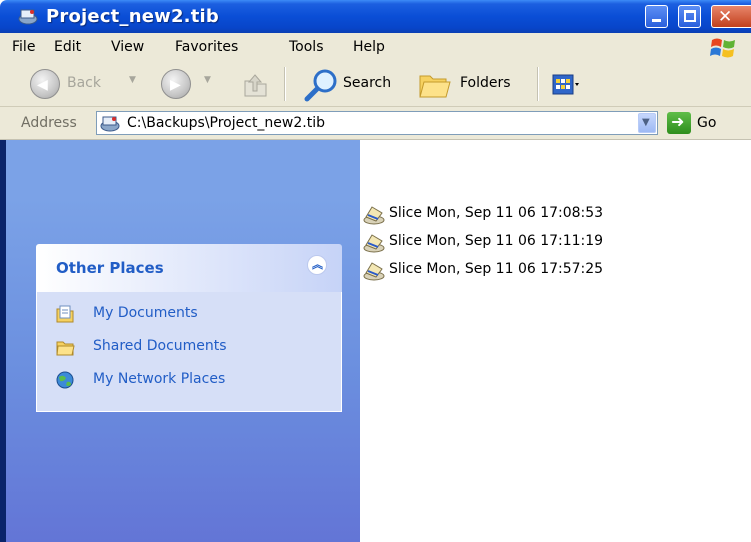  Describe the element at coordinates (566, 85) in the screenshot. I see `views-icon` at that location.